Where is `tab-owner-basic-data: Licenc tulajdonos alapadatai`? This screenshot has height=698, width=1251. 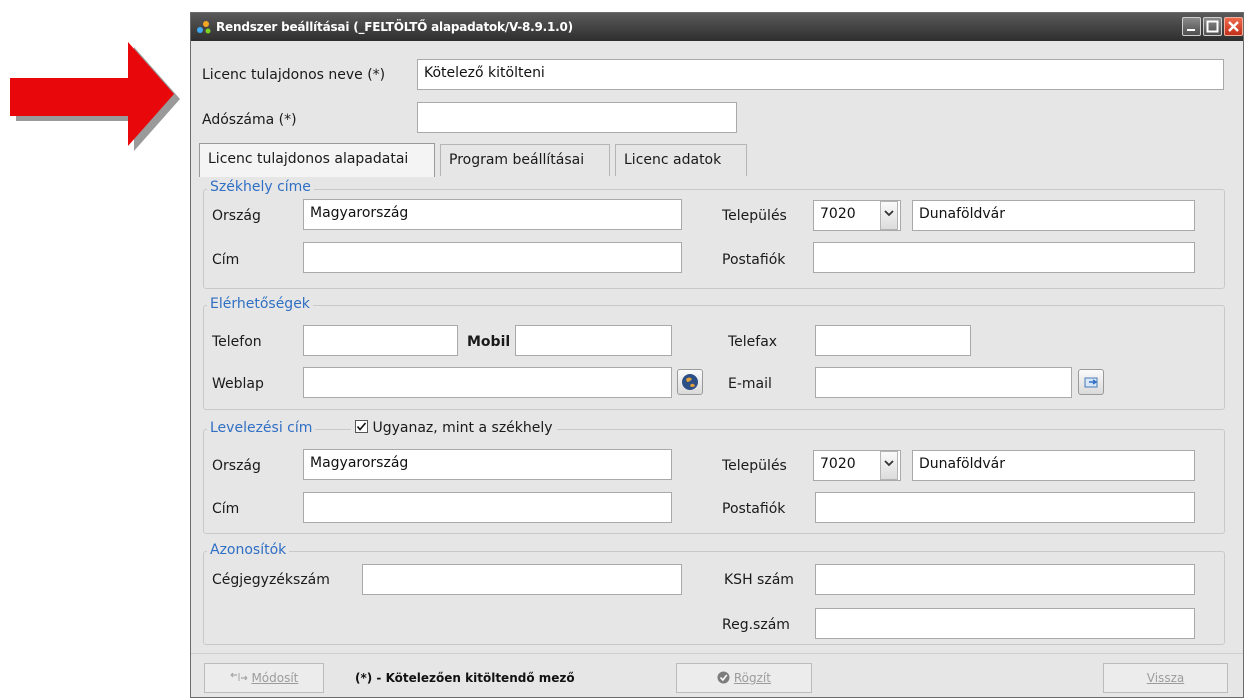
tab-owner-basic-data: Licenc tulajdonos alapadatai is located at coordinates (317, 160).